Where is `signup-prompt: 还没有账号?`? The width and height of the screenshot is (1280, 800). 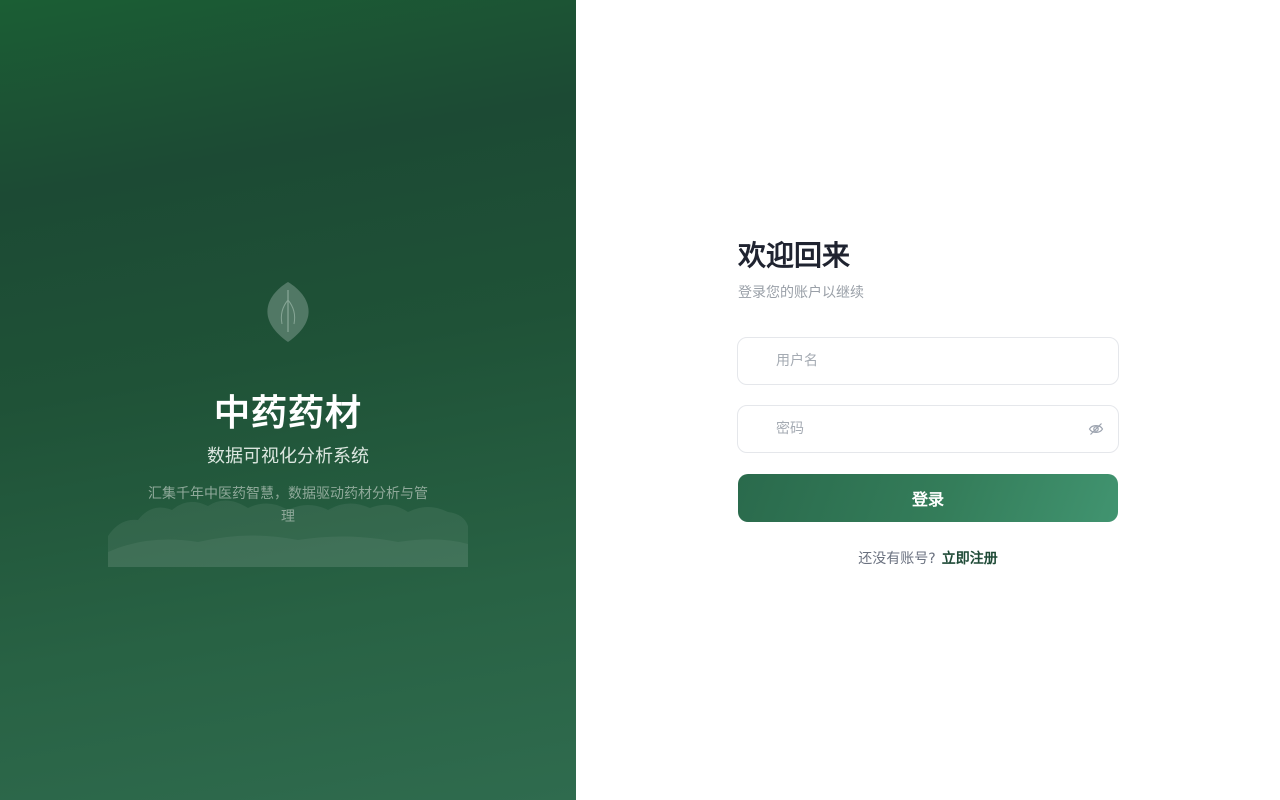 signup-prompt: 还没有账号? is located at coordinates (897, 559).